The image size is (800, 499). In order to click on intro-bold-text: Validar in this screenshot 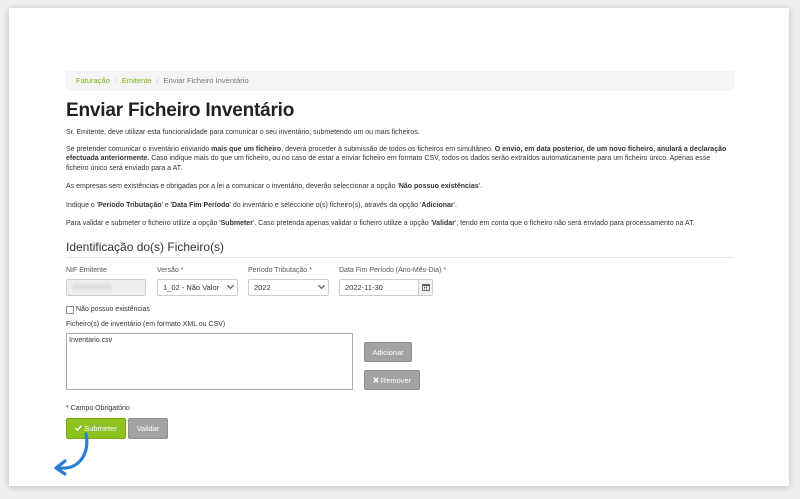, I will do `click(443, 223)`.